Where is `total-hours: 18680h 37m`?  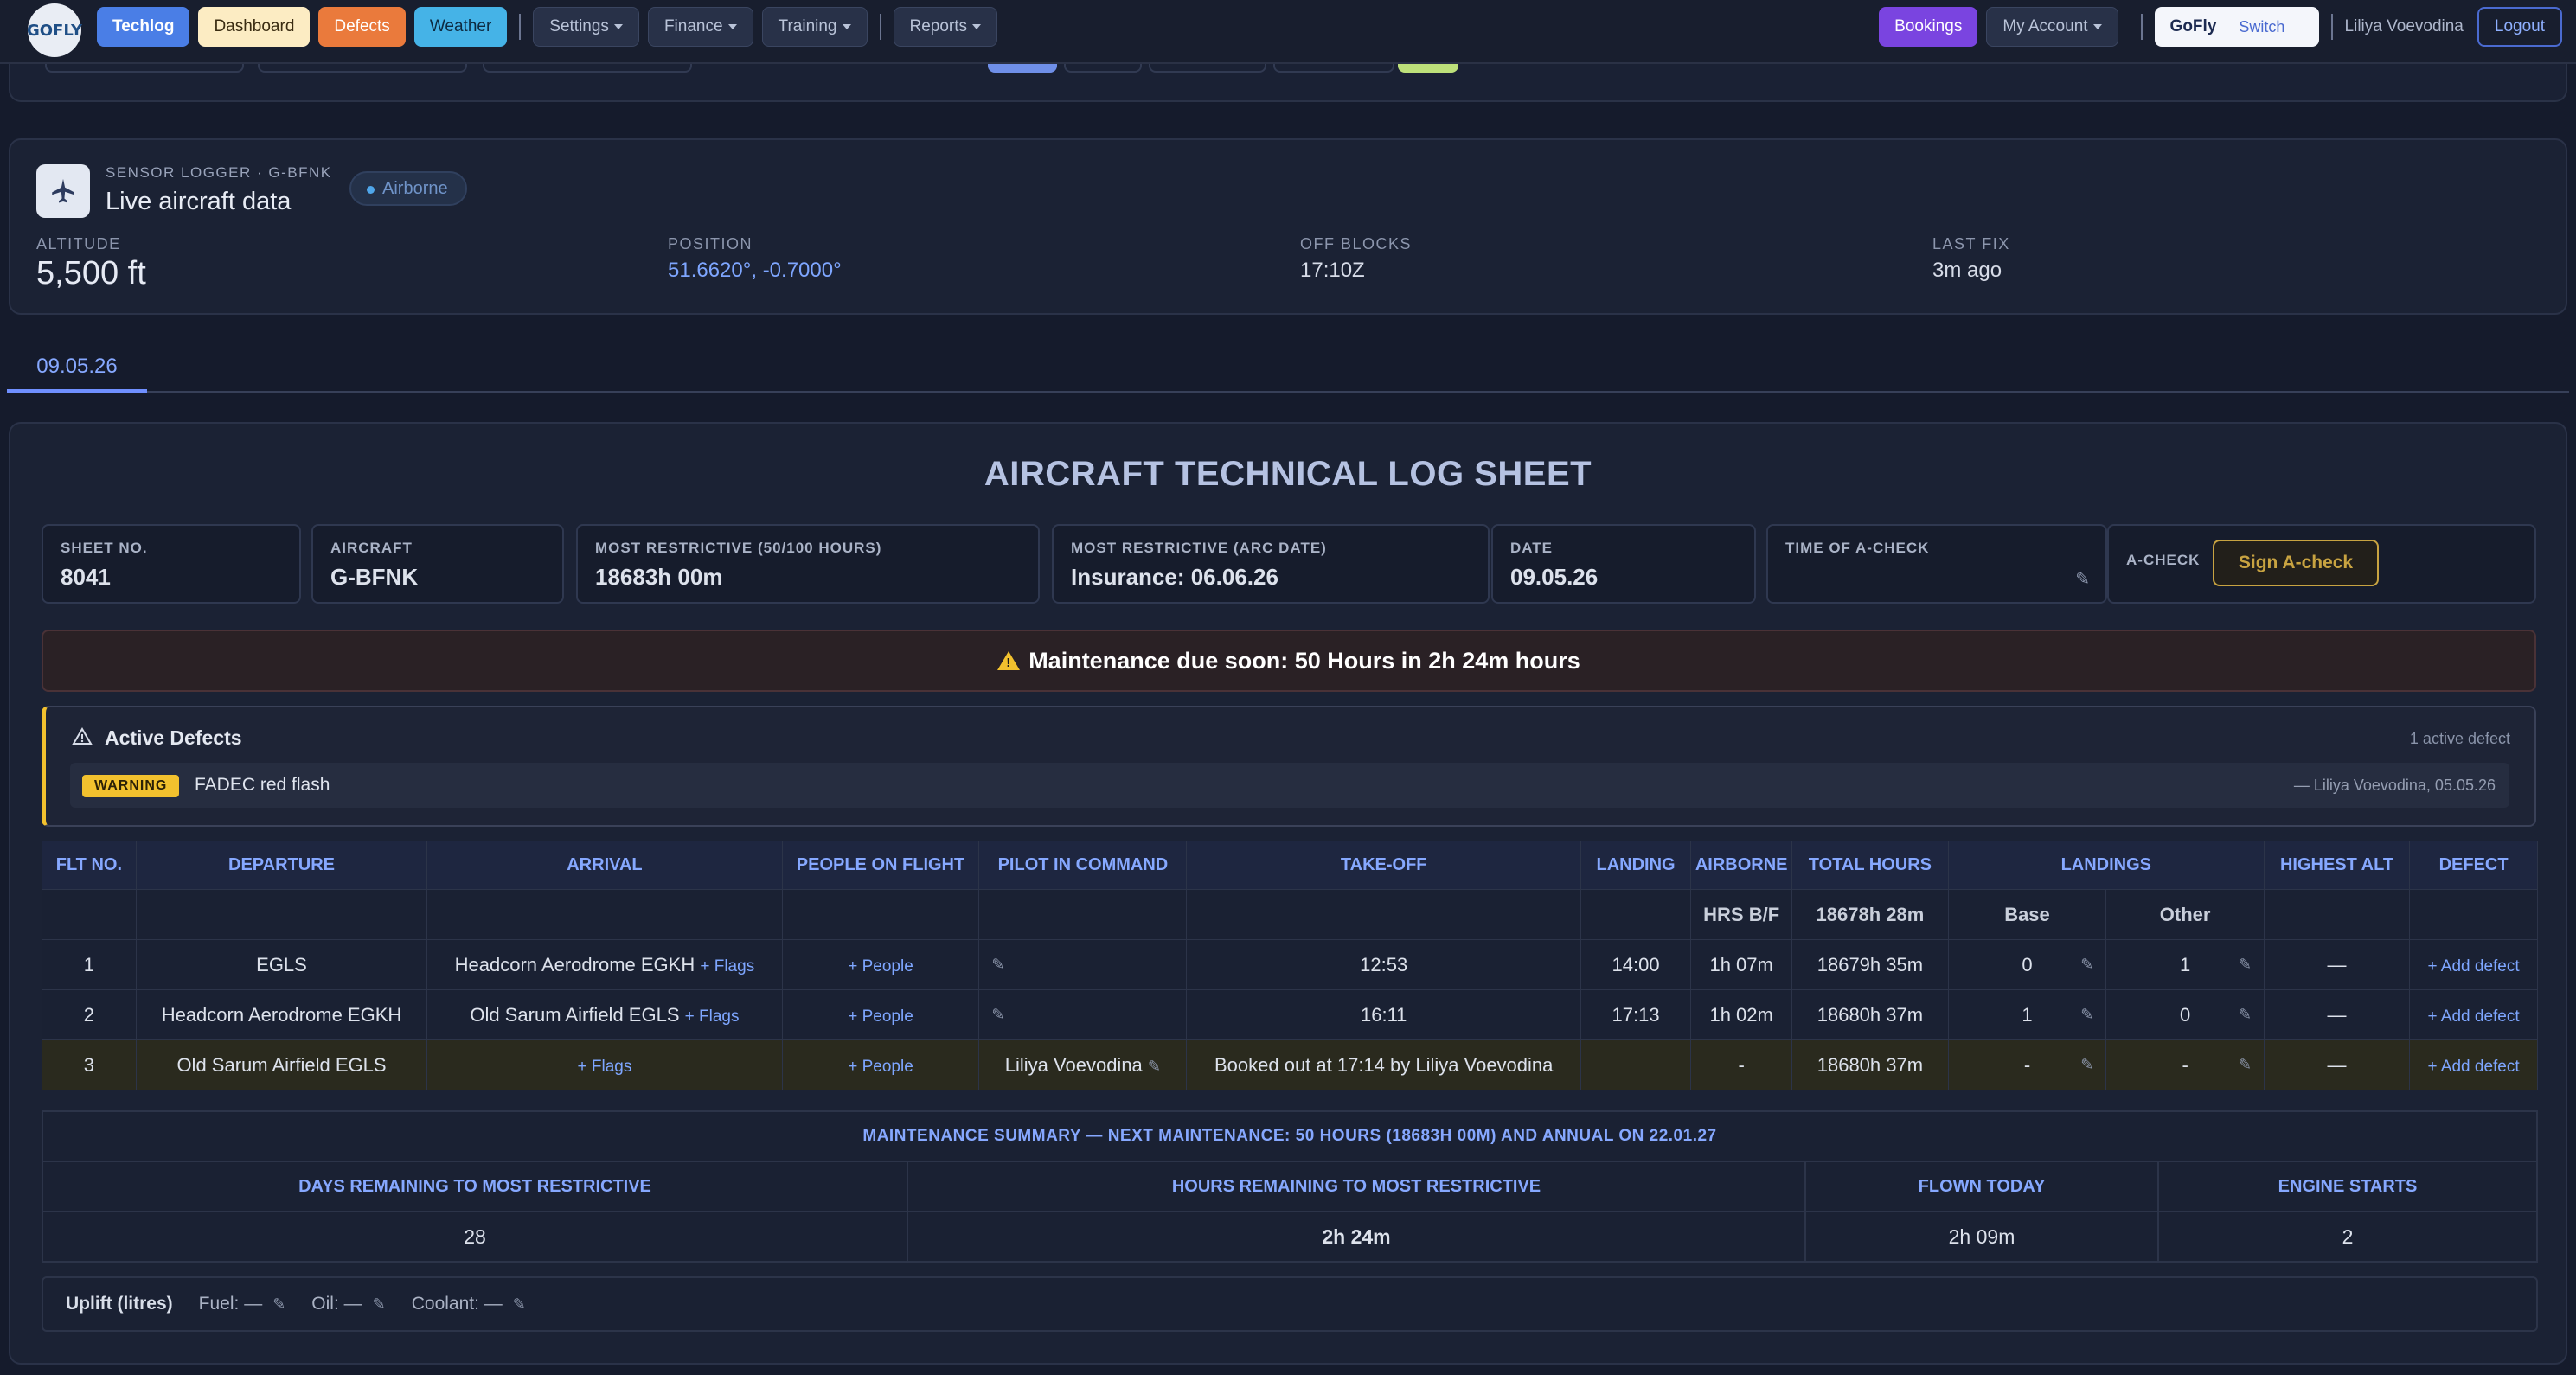 total-hours: 18680h 37m is located at coordinates (1870, 1014).